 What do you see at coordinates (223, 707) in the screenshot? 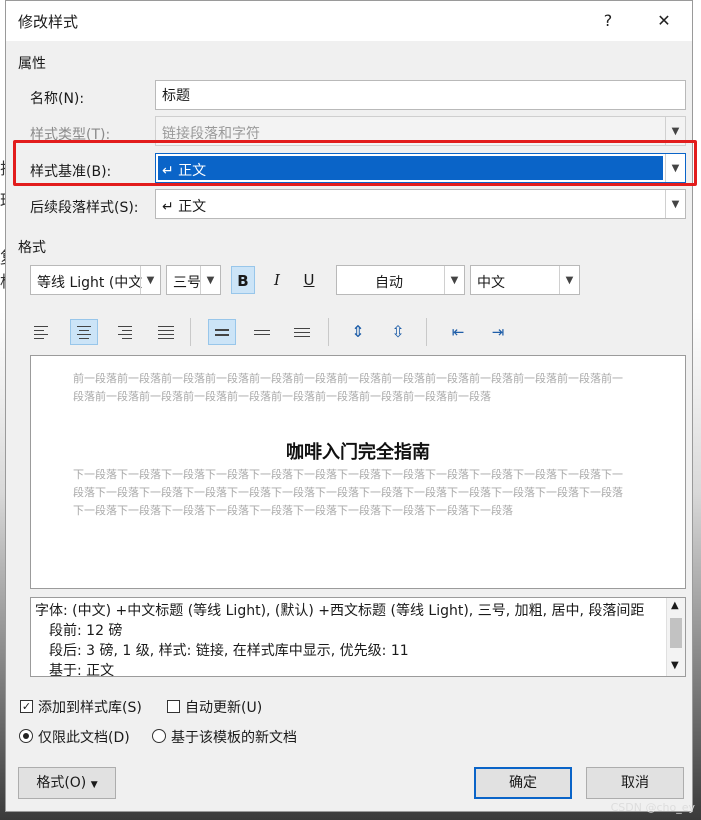
I see `auto-update-label: 自动更新(U)` at bounding box center [223, 707].